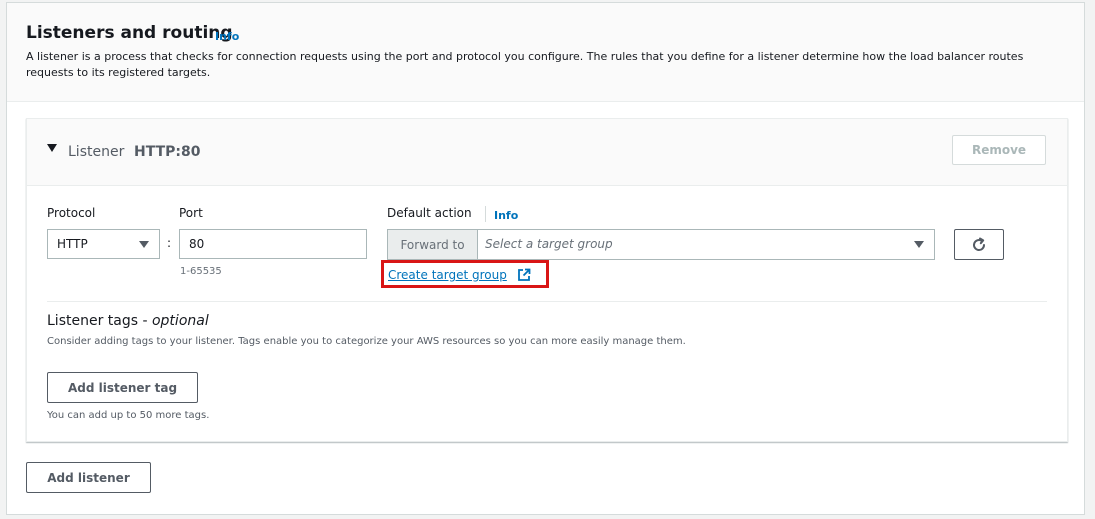 The height and width of the screenshot is (519, 1095). I want to click on protocol-label: Protocol, so click(71, 213).